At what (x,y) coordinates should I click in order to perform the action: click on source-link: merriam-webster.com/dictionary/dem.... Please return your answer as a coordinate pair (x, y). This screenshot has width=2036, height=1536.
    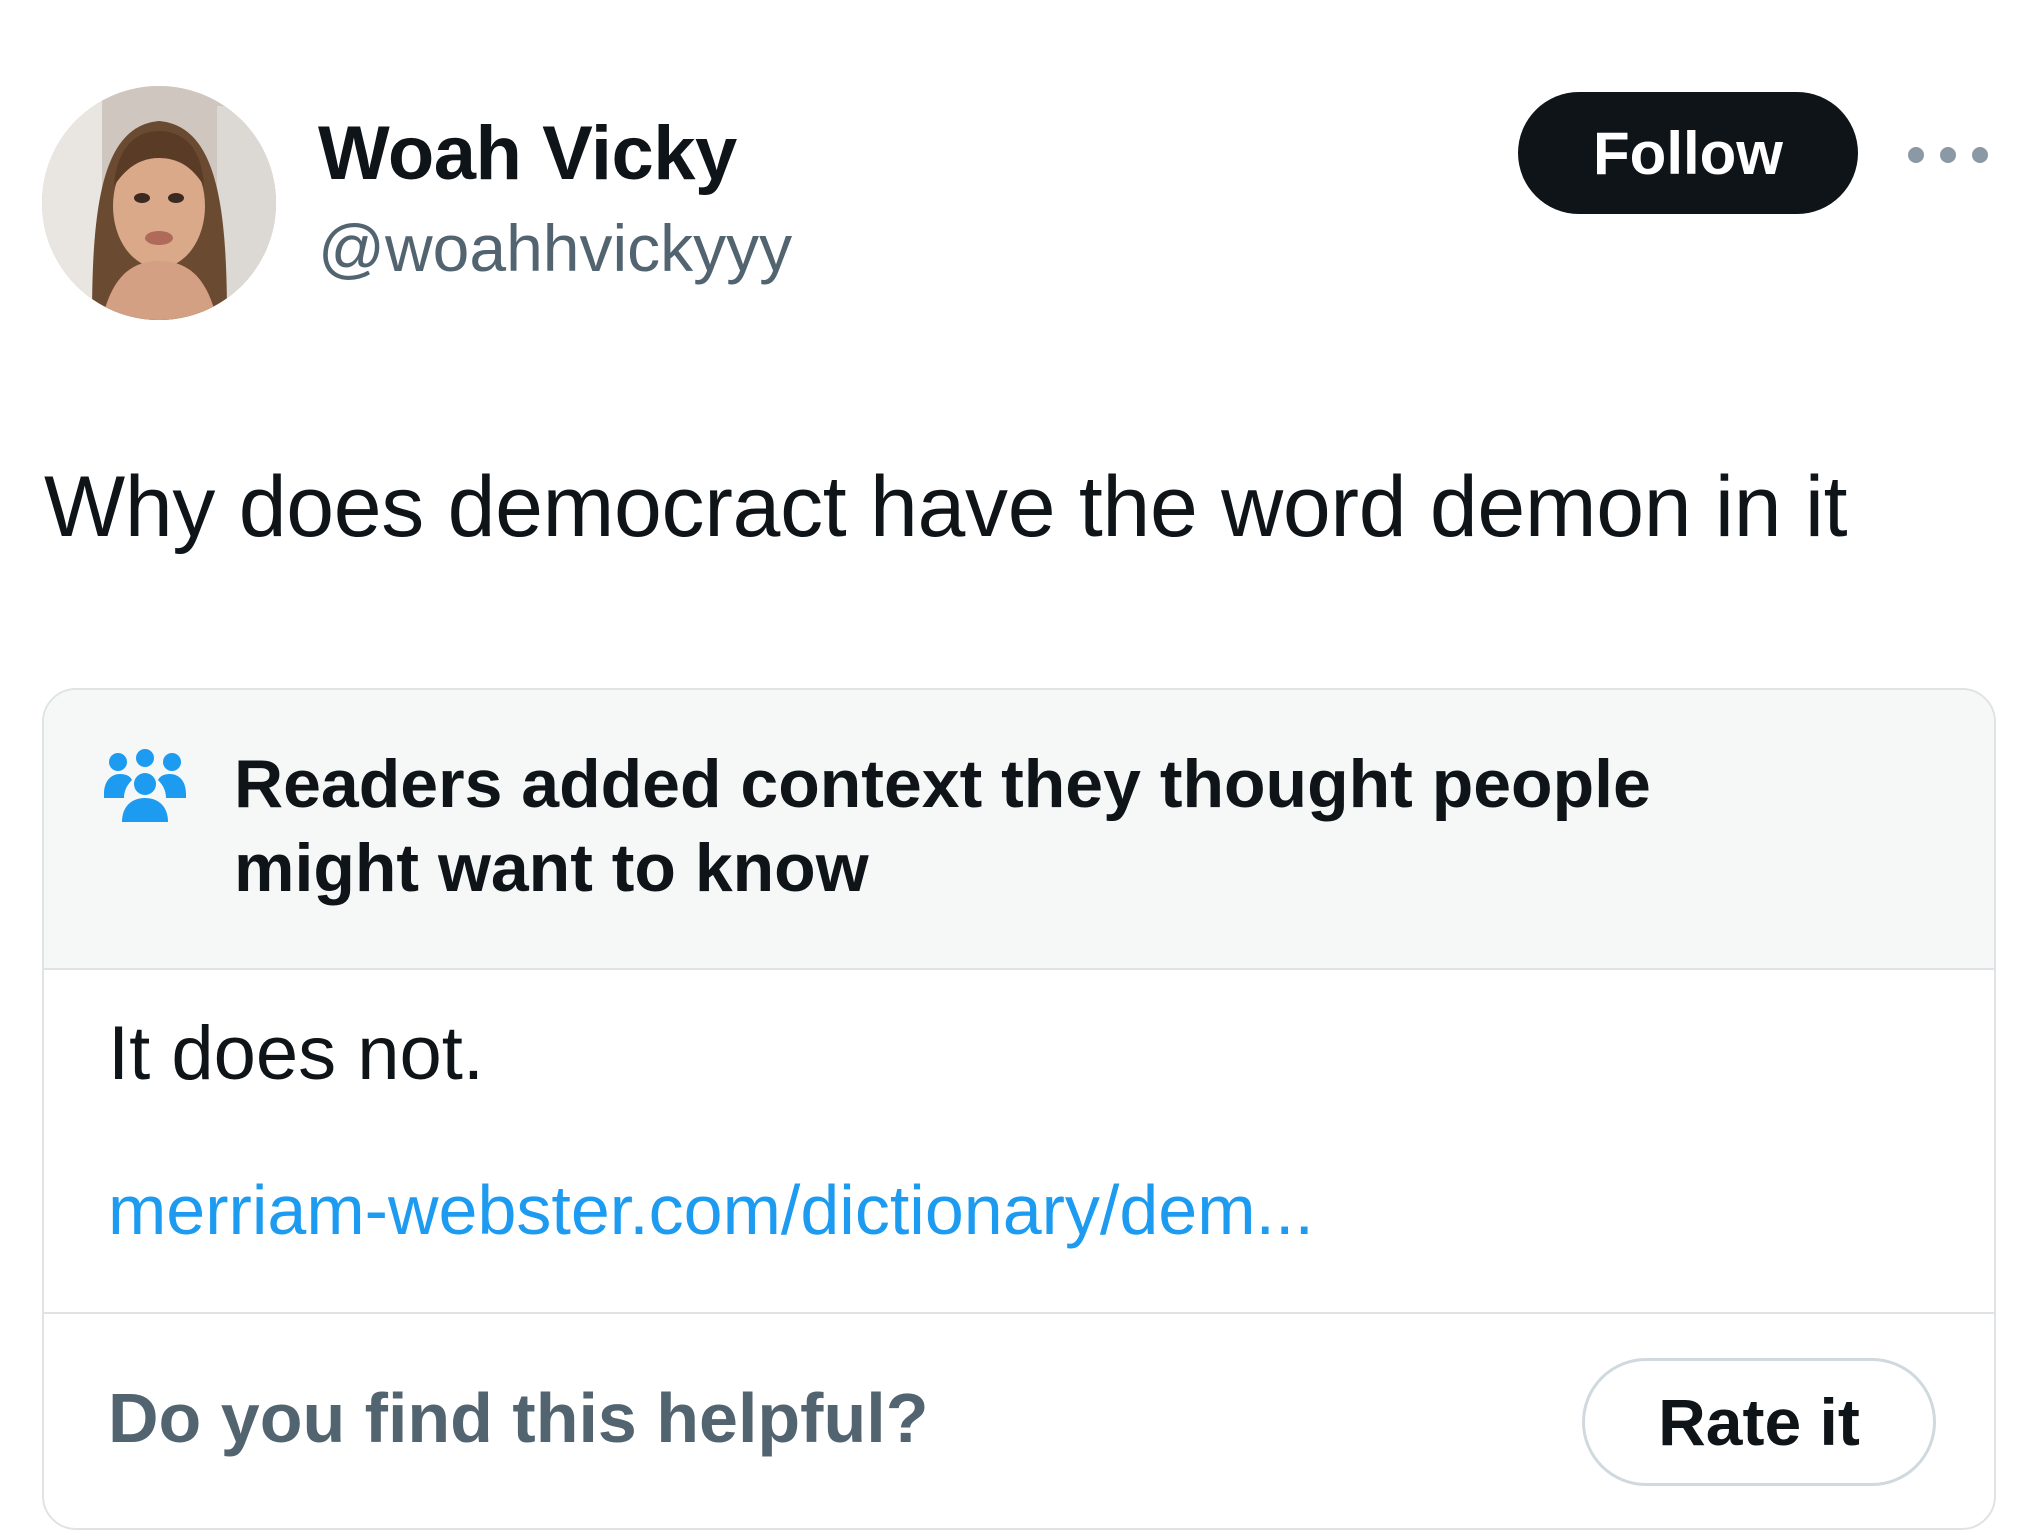
    Looking at the image, I should click on (711, 1210).